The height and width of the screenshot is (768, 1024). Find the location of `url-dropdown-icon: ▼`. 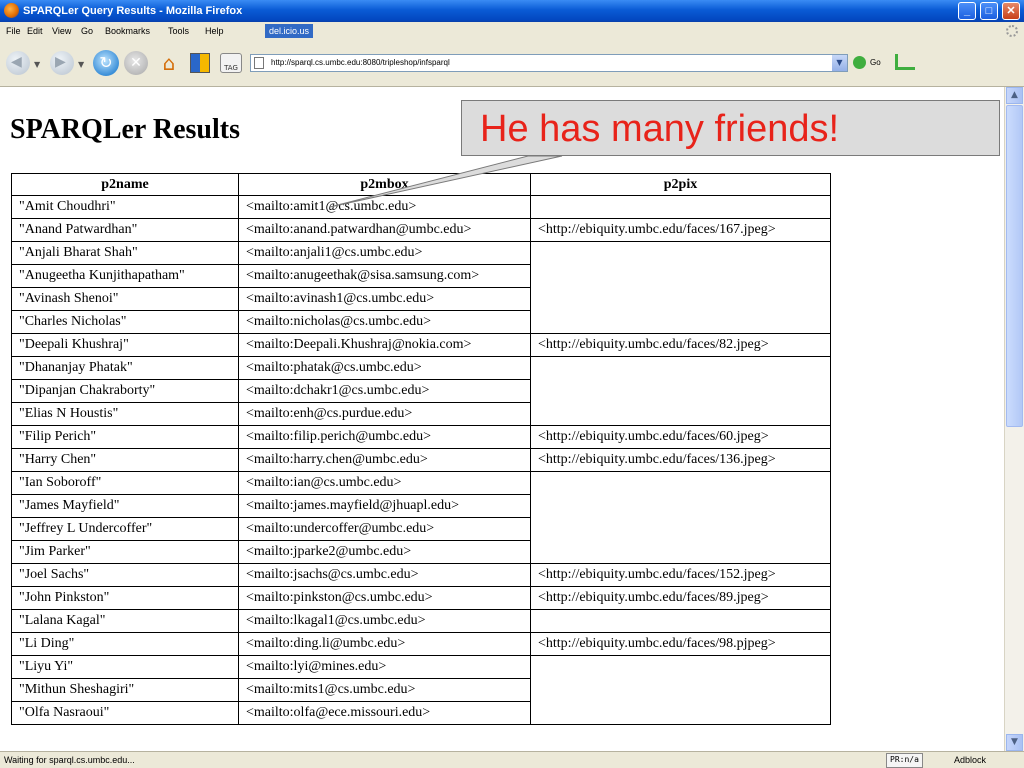

url-dropdown-icon: ▼ is located at coordinates (839, 63).